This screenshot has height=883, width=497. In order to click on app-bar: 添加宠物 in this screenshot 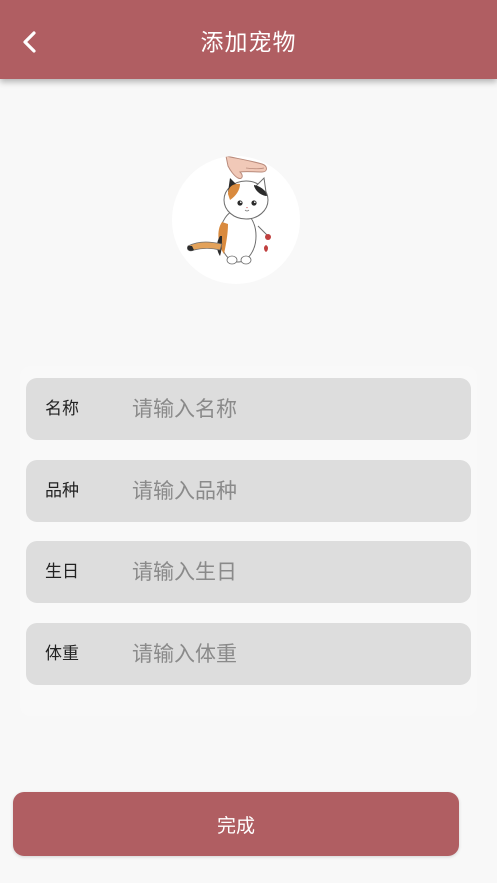, I will do `click(248, 39)`.